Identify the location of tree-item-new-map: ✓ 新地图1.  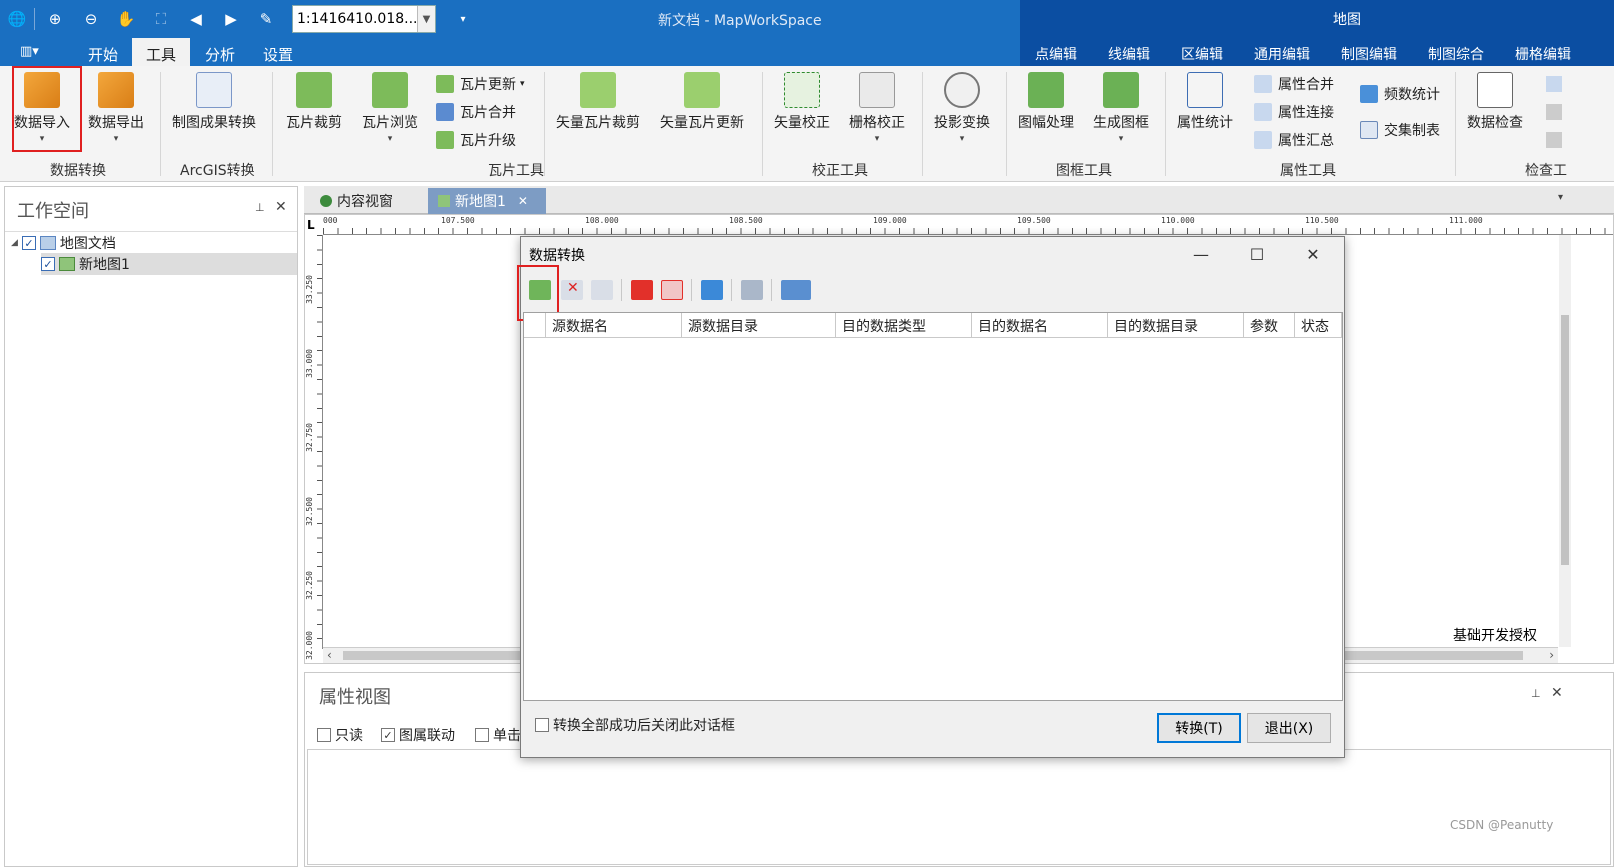
(169, 264).